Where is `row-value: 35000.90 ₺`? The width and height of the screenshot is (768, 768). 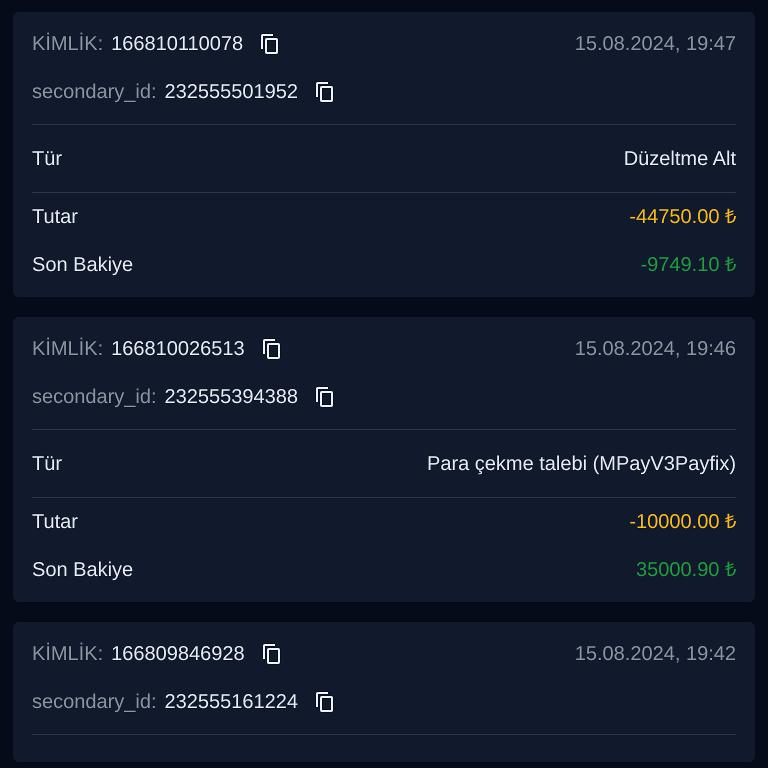 row-value: 35000.90 ₺ is located at coordinates (686, 570).